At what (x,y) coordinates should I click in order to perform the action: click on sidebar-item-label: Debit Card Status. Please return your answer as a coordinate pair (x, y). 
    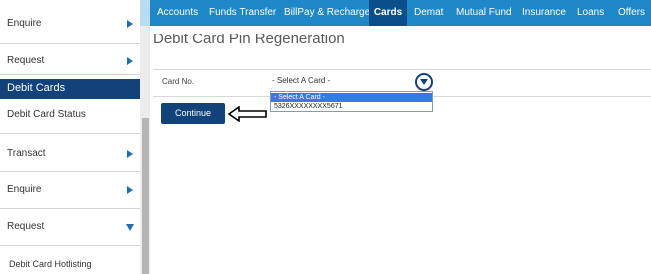
    Looking at the image, I should click on (46, 114).